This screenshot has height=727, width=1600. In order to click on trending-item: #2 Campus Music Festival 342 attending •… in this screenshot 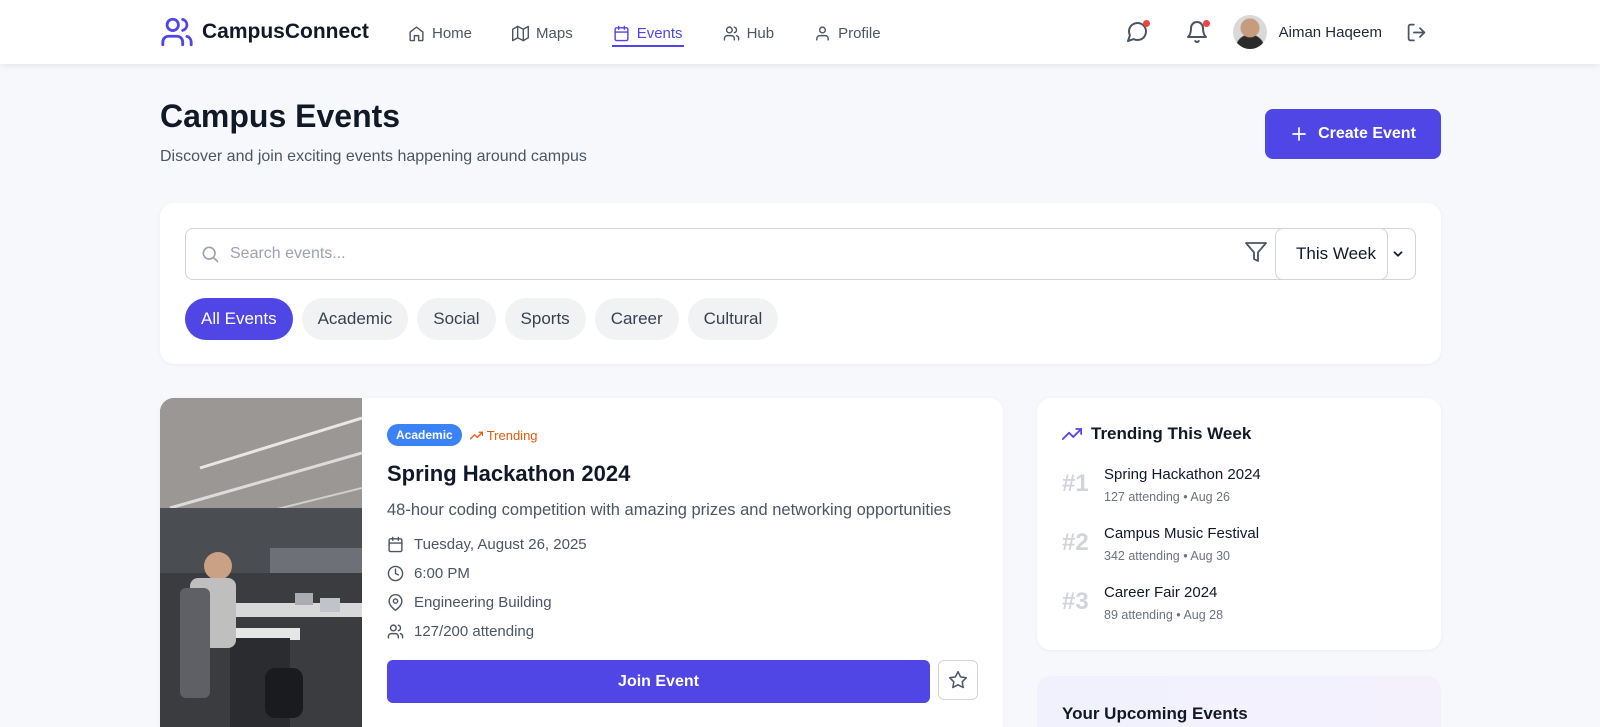, I will do `click(1160, 544)`.